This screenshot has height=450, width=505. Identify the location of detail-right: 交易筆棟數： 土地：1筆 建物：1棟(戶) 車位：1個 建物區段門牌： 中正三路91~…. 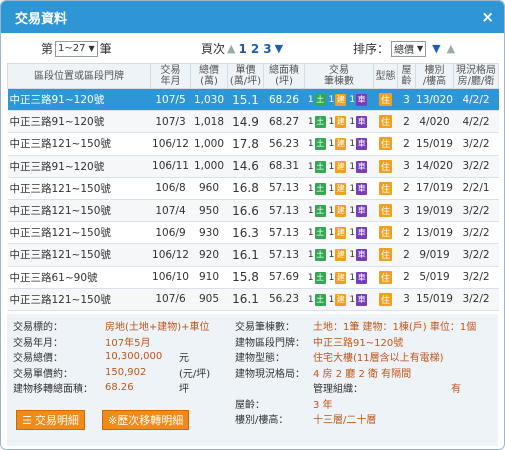
(365, 372).